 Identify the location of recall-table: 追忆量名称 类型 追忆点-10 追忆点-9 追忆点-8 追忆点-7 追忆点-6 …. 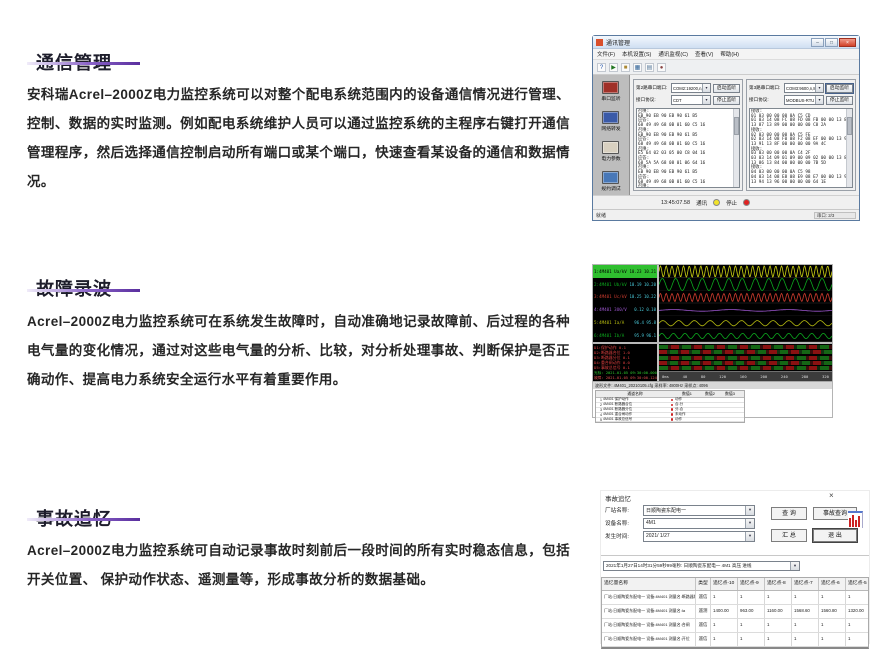
(735, 613).